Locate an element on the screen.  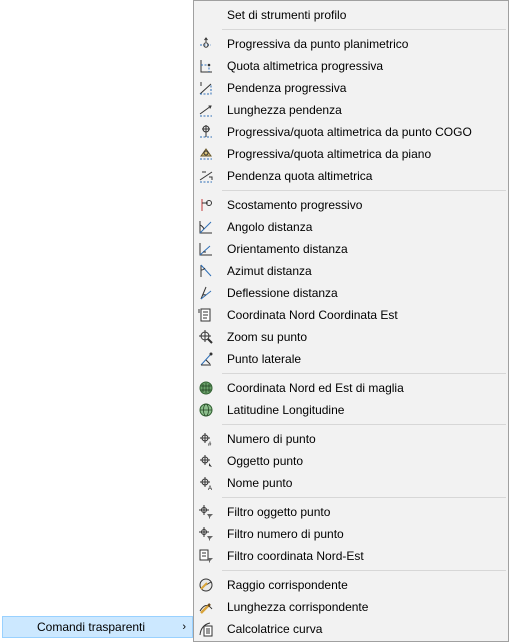
menu-item-label: Orientamento distanza is located at coordinates (287, 249).